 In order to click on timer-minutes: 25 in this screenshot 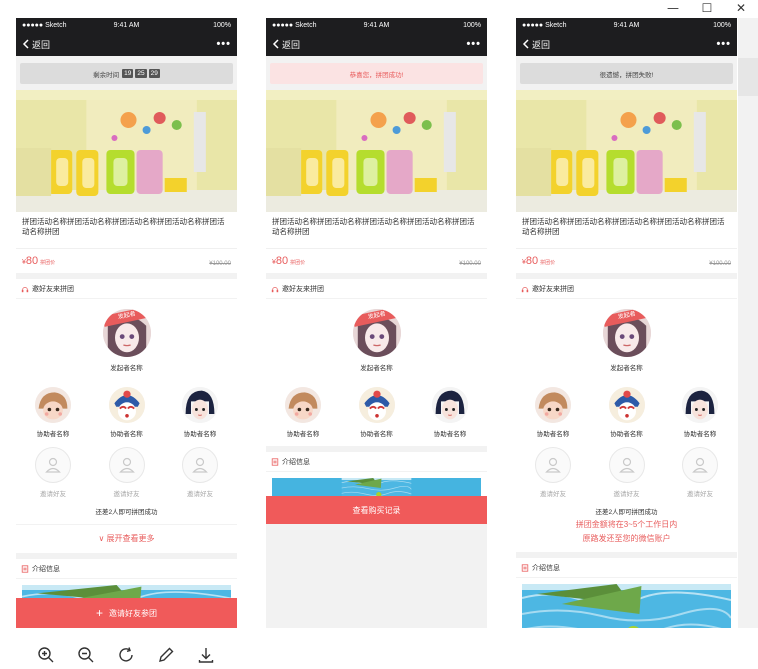, I will do `click(141, 73)`.